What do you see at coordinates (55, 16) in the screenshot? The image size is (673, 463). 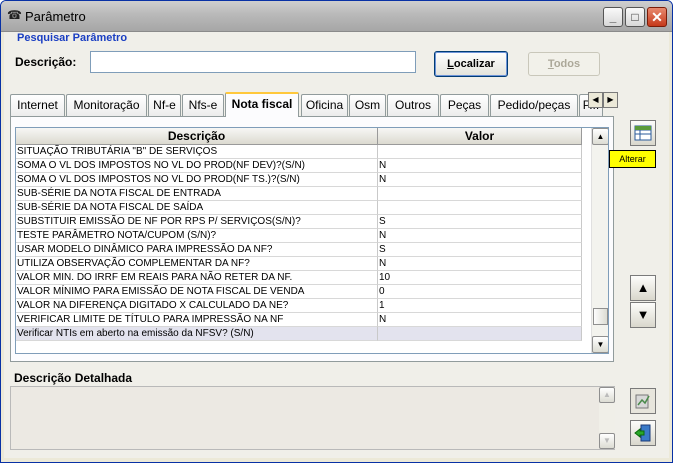 I see `window-title: Parâmetro` at bounding box center [55, 16].